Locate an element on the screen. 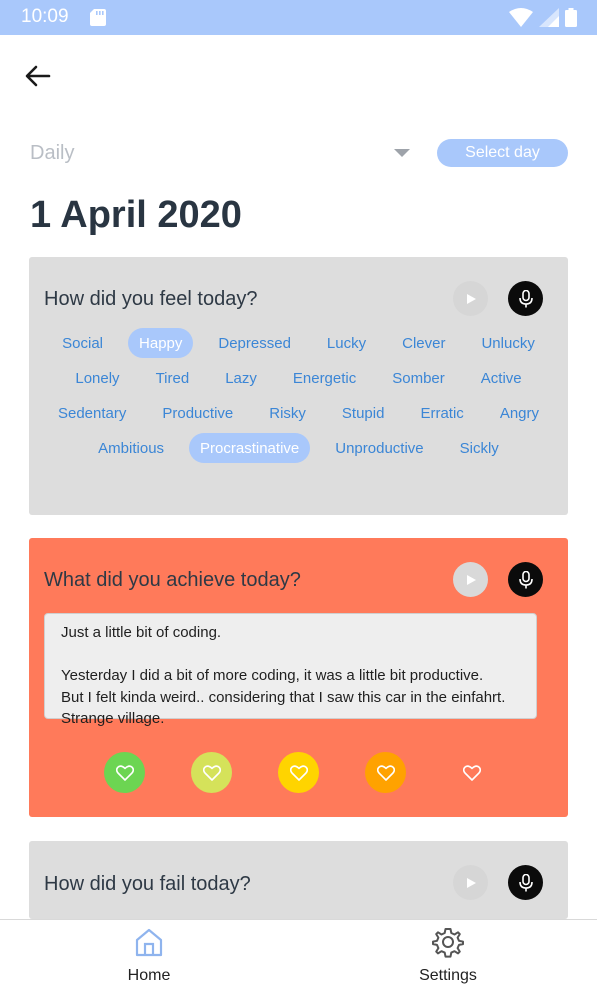  mood-tag: Unlucky is located at coordinates (507, 343).